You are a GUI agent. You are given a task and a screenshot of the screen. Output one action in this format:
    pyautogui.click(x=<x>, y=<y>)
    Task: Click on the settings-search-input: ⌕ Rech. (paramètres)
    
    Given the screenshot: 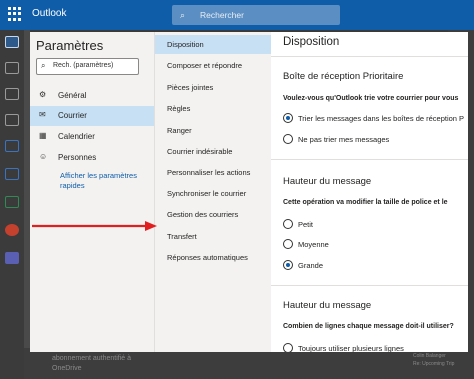 What is the action you would take?
    pyautogui.click(x=87, y=66)
    